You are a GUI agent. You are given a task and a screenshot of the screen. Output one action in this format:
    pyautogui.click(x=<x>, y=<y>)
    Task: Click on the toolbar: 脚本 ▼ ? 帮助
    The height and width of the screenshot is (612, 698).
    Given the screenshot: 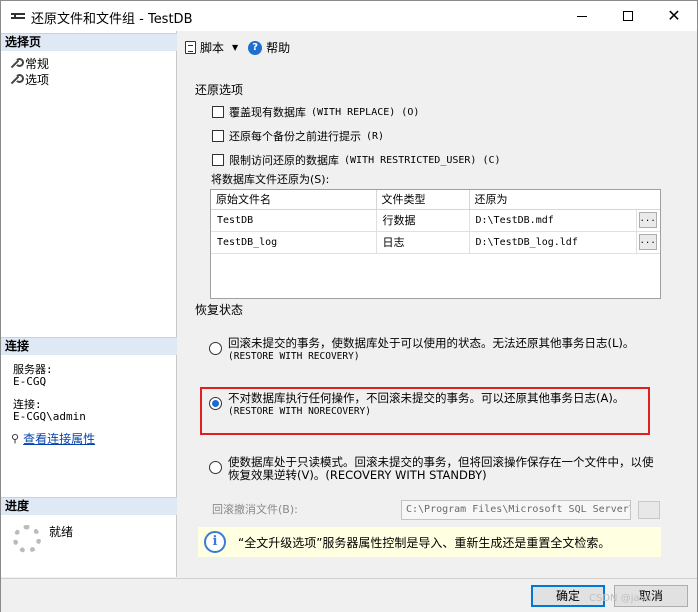 What is the action you would take?
    pyautogui.click(x=237, y=47)
    